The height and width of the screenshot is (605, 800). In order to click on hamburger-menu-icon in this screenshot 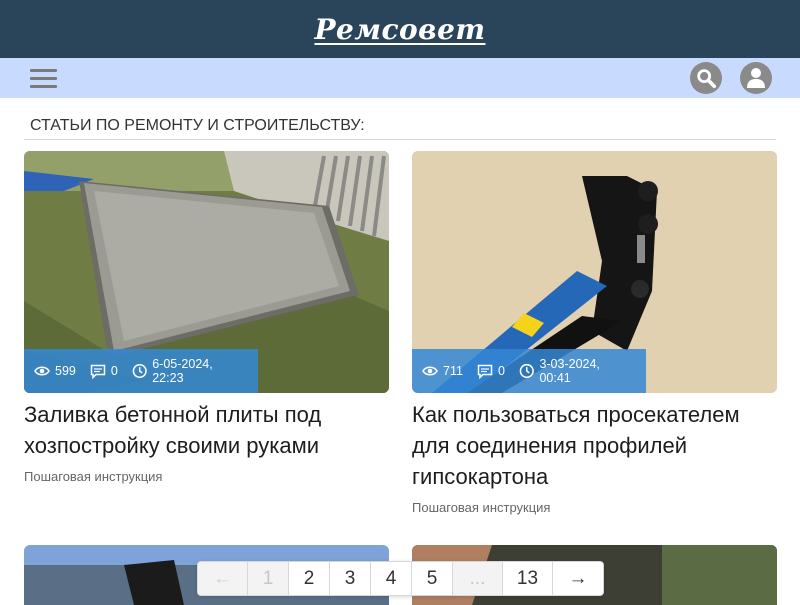, I will do `click(43, 79)`.